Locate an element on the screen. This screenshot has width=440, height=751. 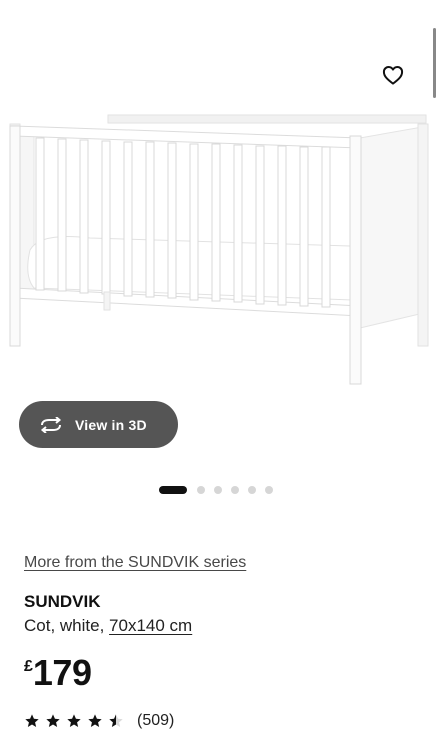
product-name: SUNDVIK is located at coordinates (62, 601).